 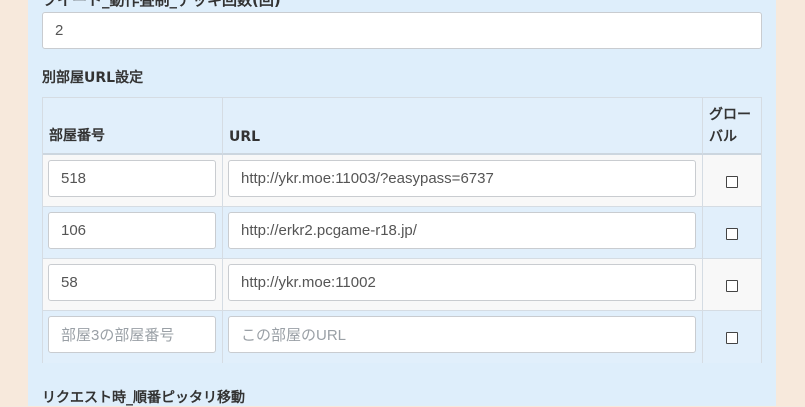 I want to click on table-row: 106 http://erkr2.pcgame-r18.jp/, so click(x=402, y=233).